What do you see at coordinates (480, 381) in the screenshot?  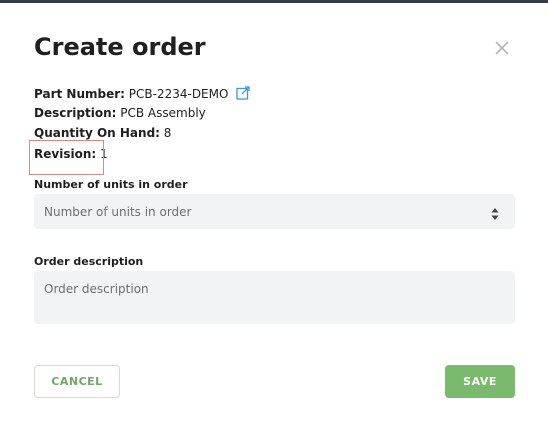 I see `save-button: SAVE` at bounding box center [480, 381].